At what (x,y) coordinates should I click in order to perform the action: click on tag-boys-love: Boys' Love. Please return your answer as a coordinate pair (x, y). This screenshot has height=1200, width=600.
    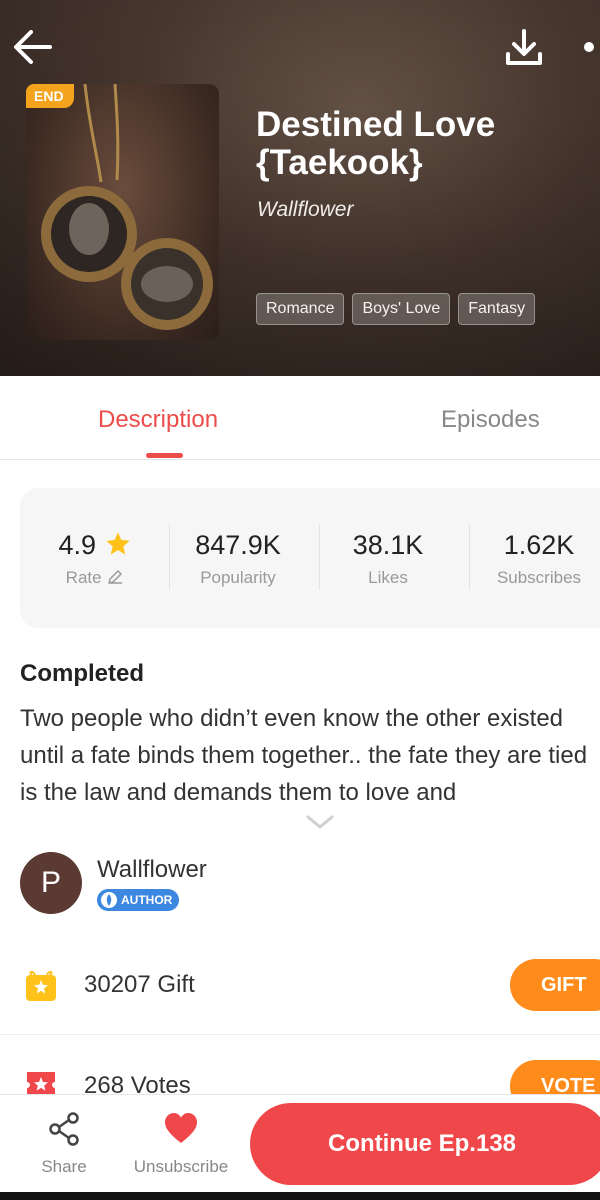
    Looking at the image, I should click on (401, 309).